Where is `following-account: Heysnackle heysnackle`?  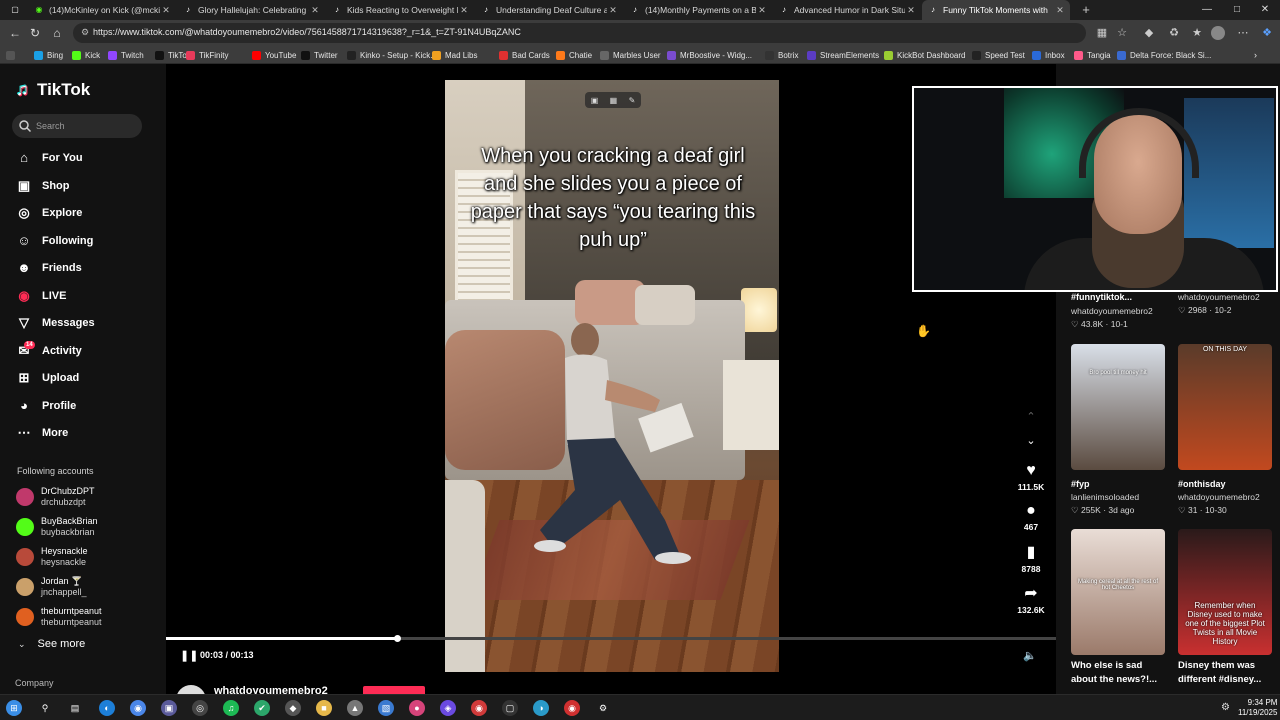
following-account: Heysnackle heysnackle is located at coordinates (86, 557).